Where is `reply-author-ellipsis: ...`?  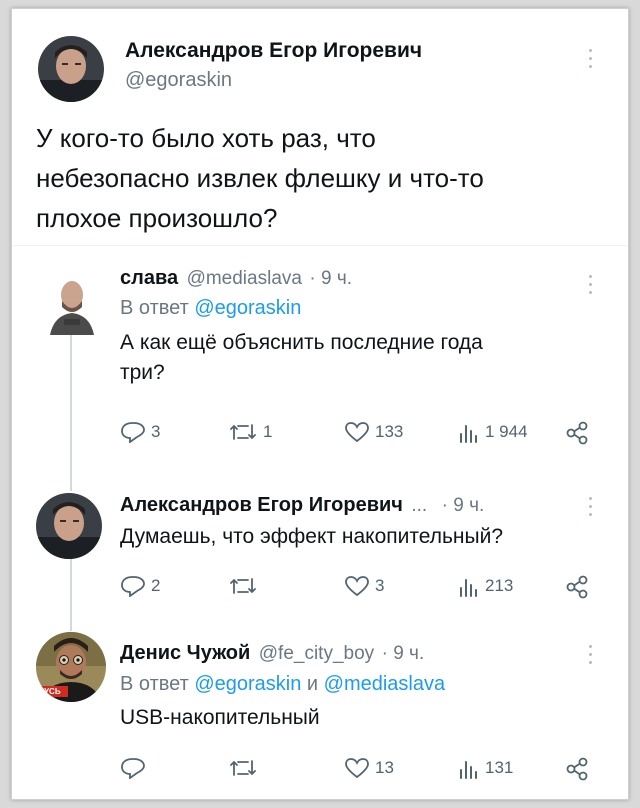
reply-author-ellipsis: ... is located at coordinates (419, 505).